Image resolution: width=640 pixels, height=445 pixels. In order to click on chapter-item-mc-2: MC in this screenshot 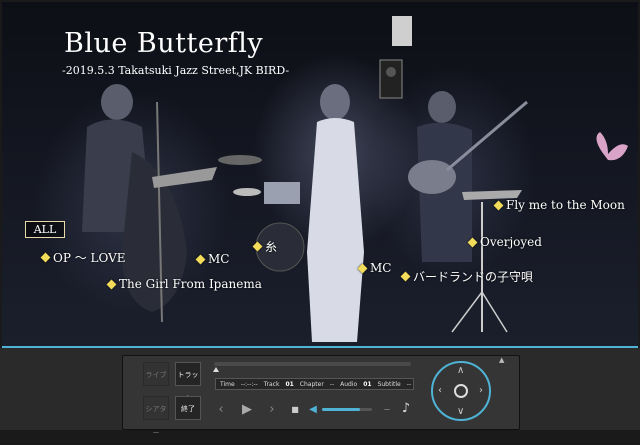, I will do `click(374, 268)`.